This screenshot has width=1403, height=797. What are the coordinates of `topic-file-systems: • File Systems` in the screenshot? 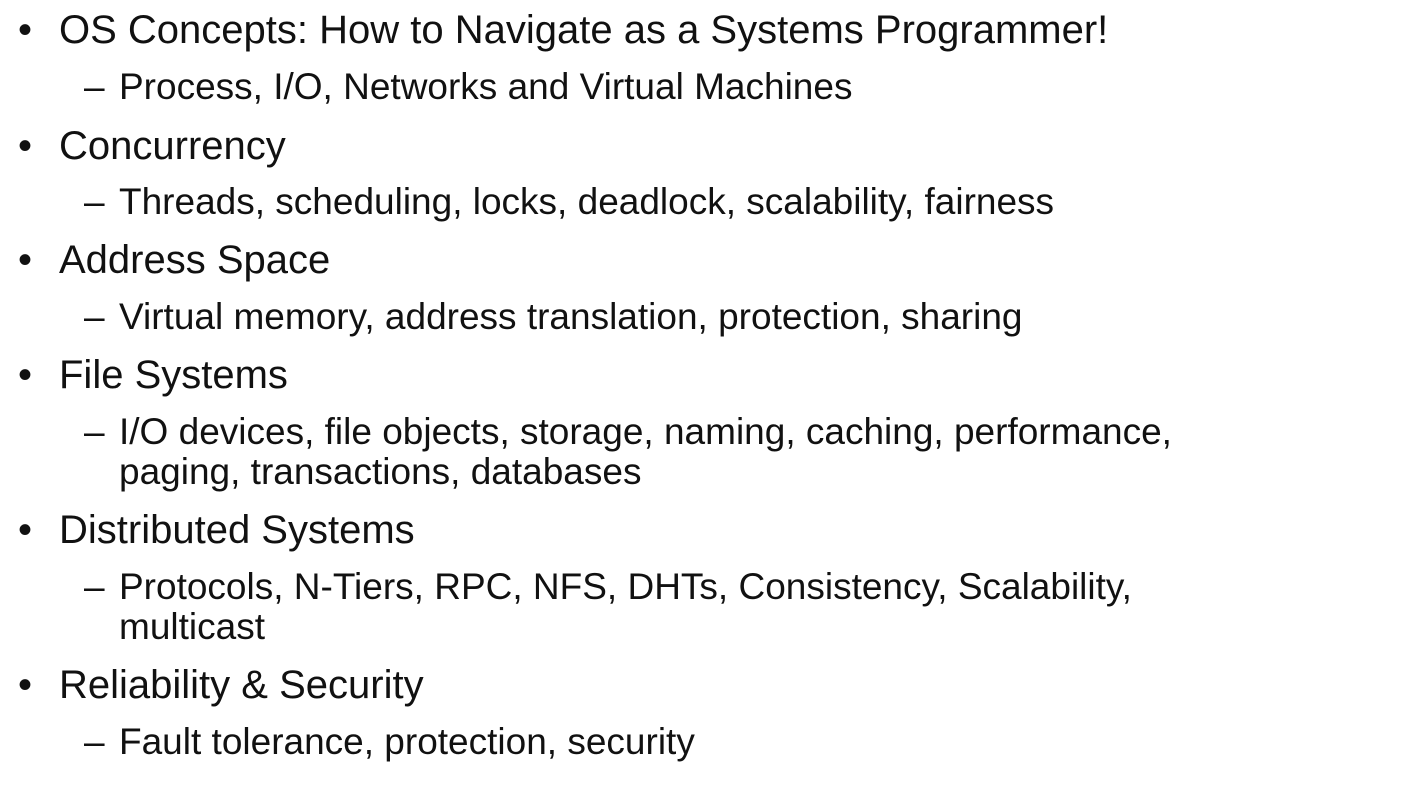 It's located at (153, 375).